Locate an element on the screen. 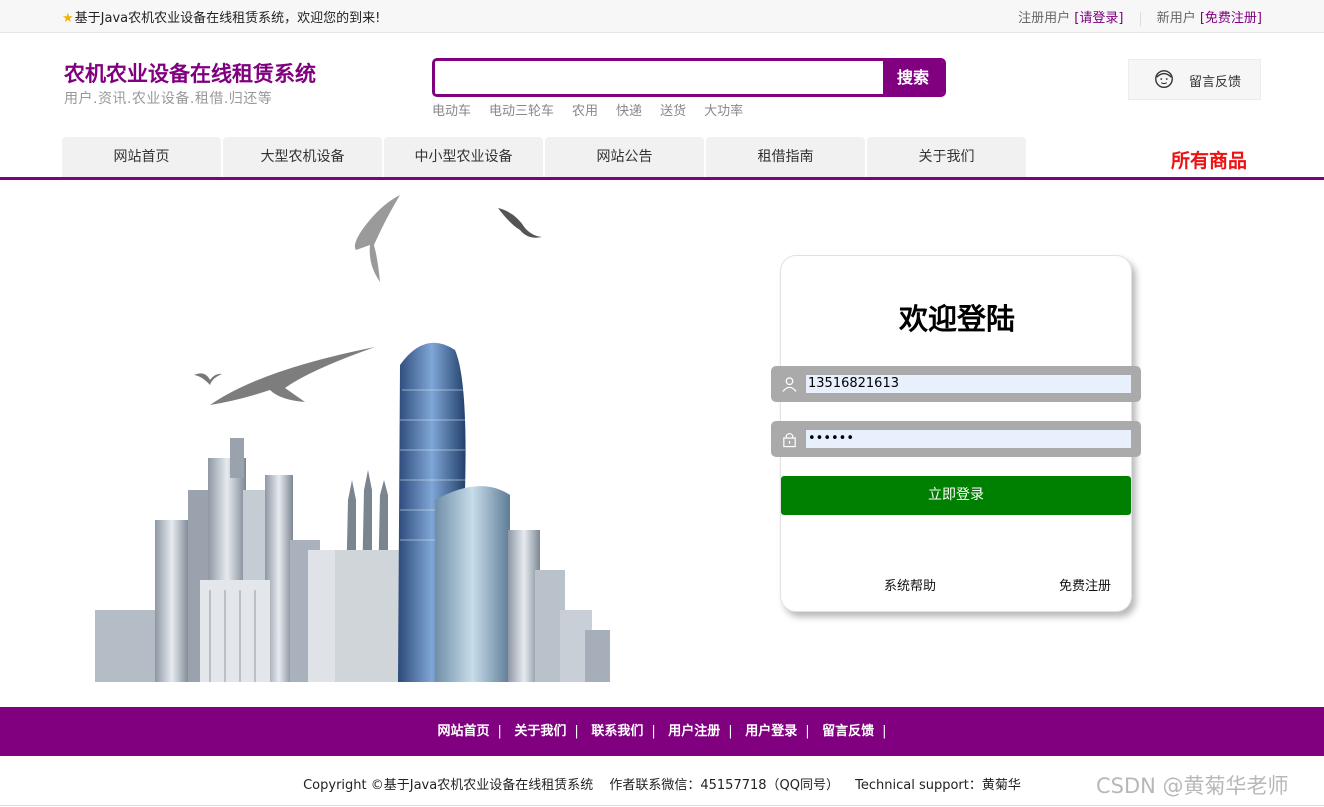 The height and width of the screenshot is (807, 1324). register-link: 免费注册 is located at coordinates (1085, 584).